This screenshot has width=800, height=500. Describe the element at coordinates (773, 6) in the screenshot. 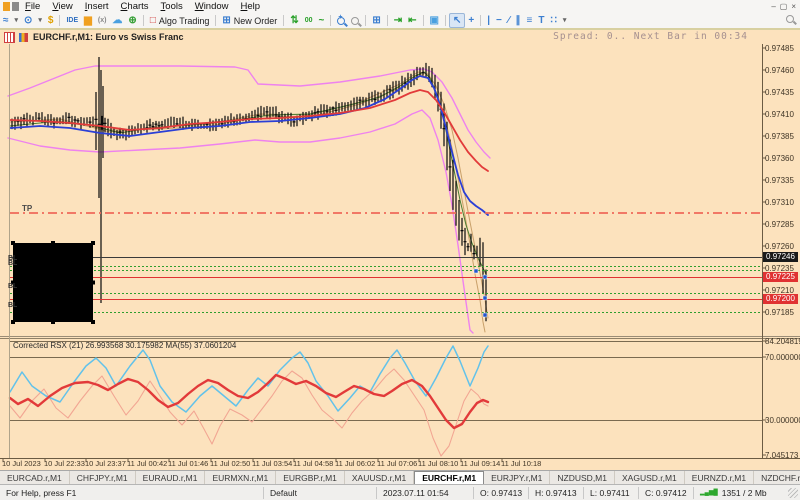

I see `minimize-icon: –` at that location.